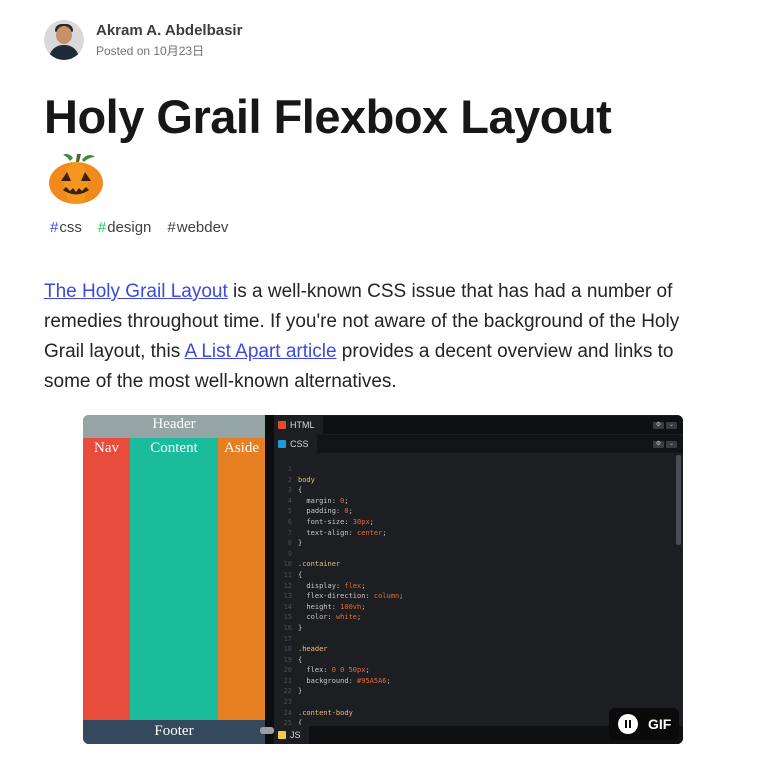  I want to click on line-number: 10, so click(287, 564).